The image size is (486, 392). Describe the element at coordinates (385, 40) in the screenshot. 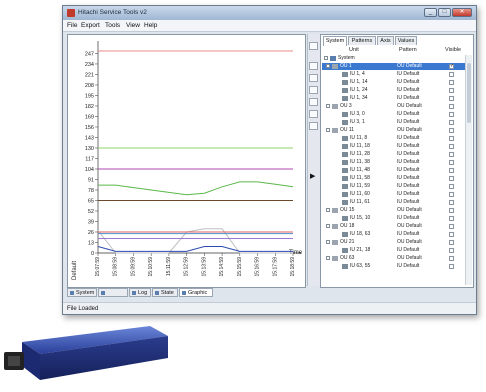

I see `tab-axis: Axis` at that location.